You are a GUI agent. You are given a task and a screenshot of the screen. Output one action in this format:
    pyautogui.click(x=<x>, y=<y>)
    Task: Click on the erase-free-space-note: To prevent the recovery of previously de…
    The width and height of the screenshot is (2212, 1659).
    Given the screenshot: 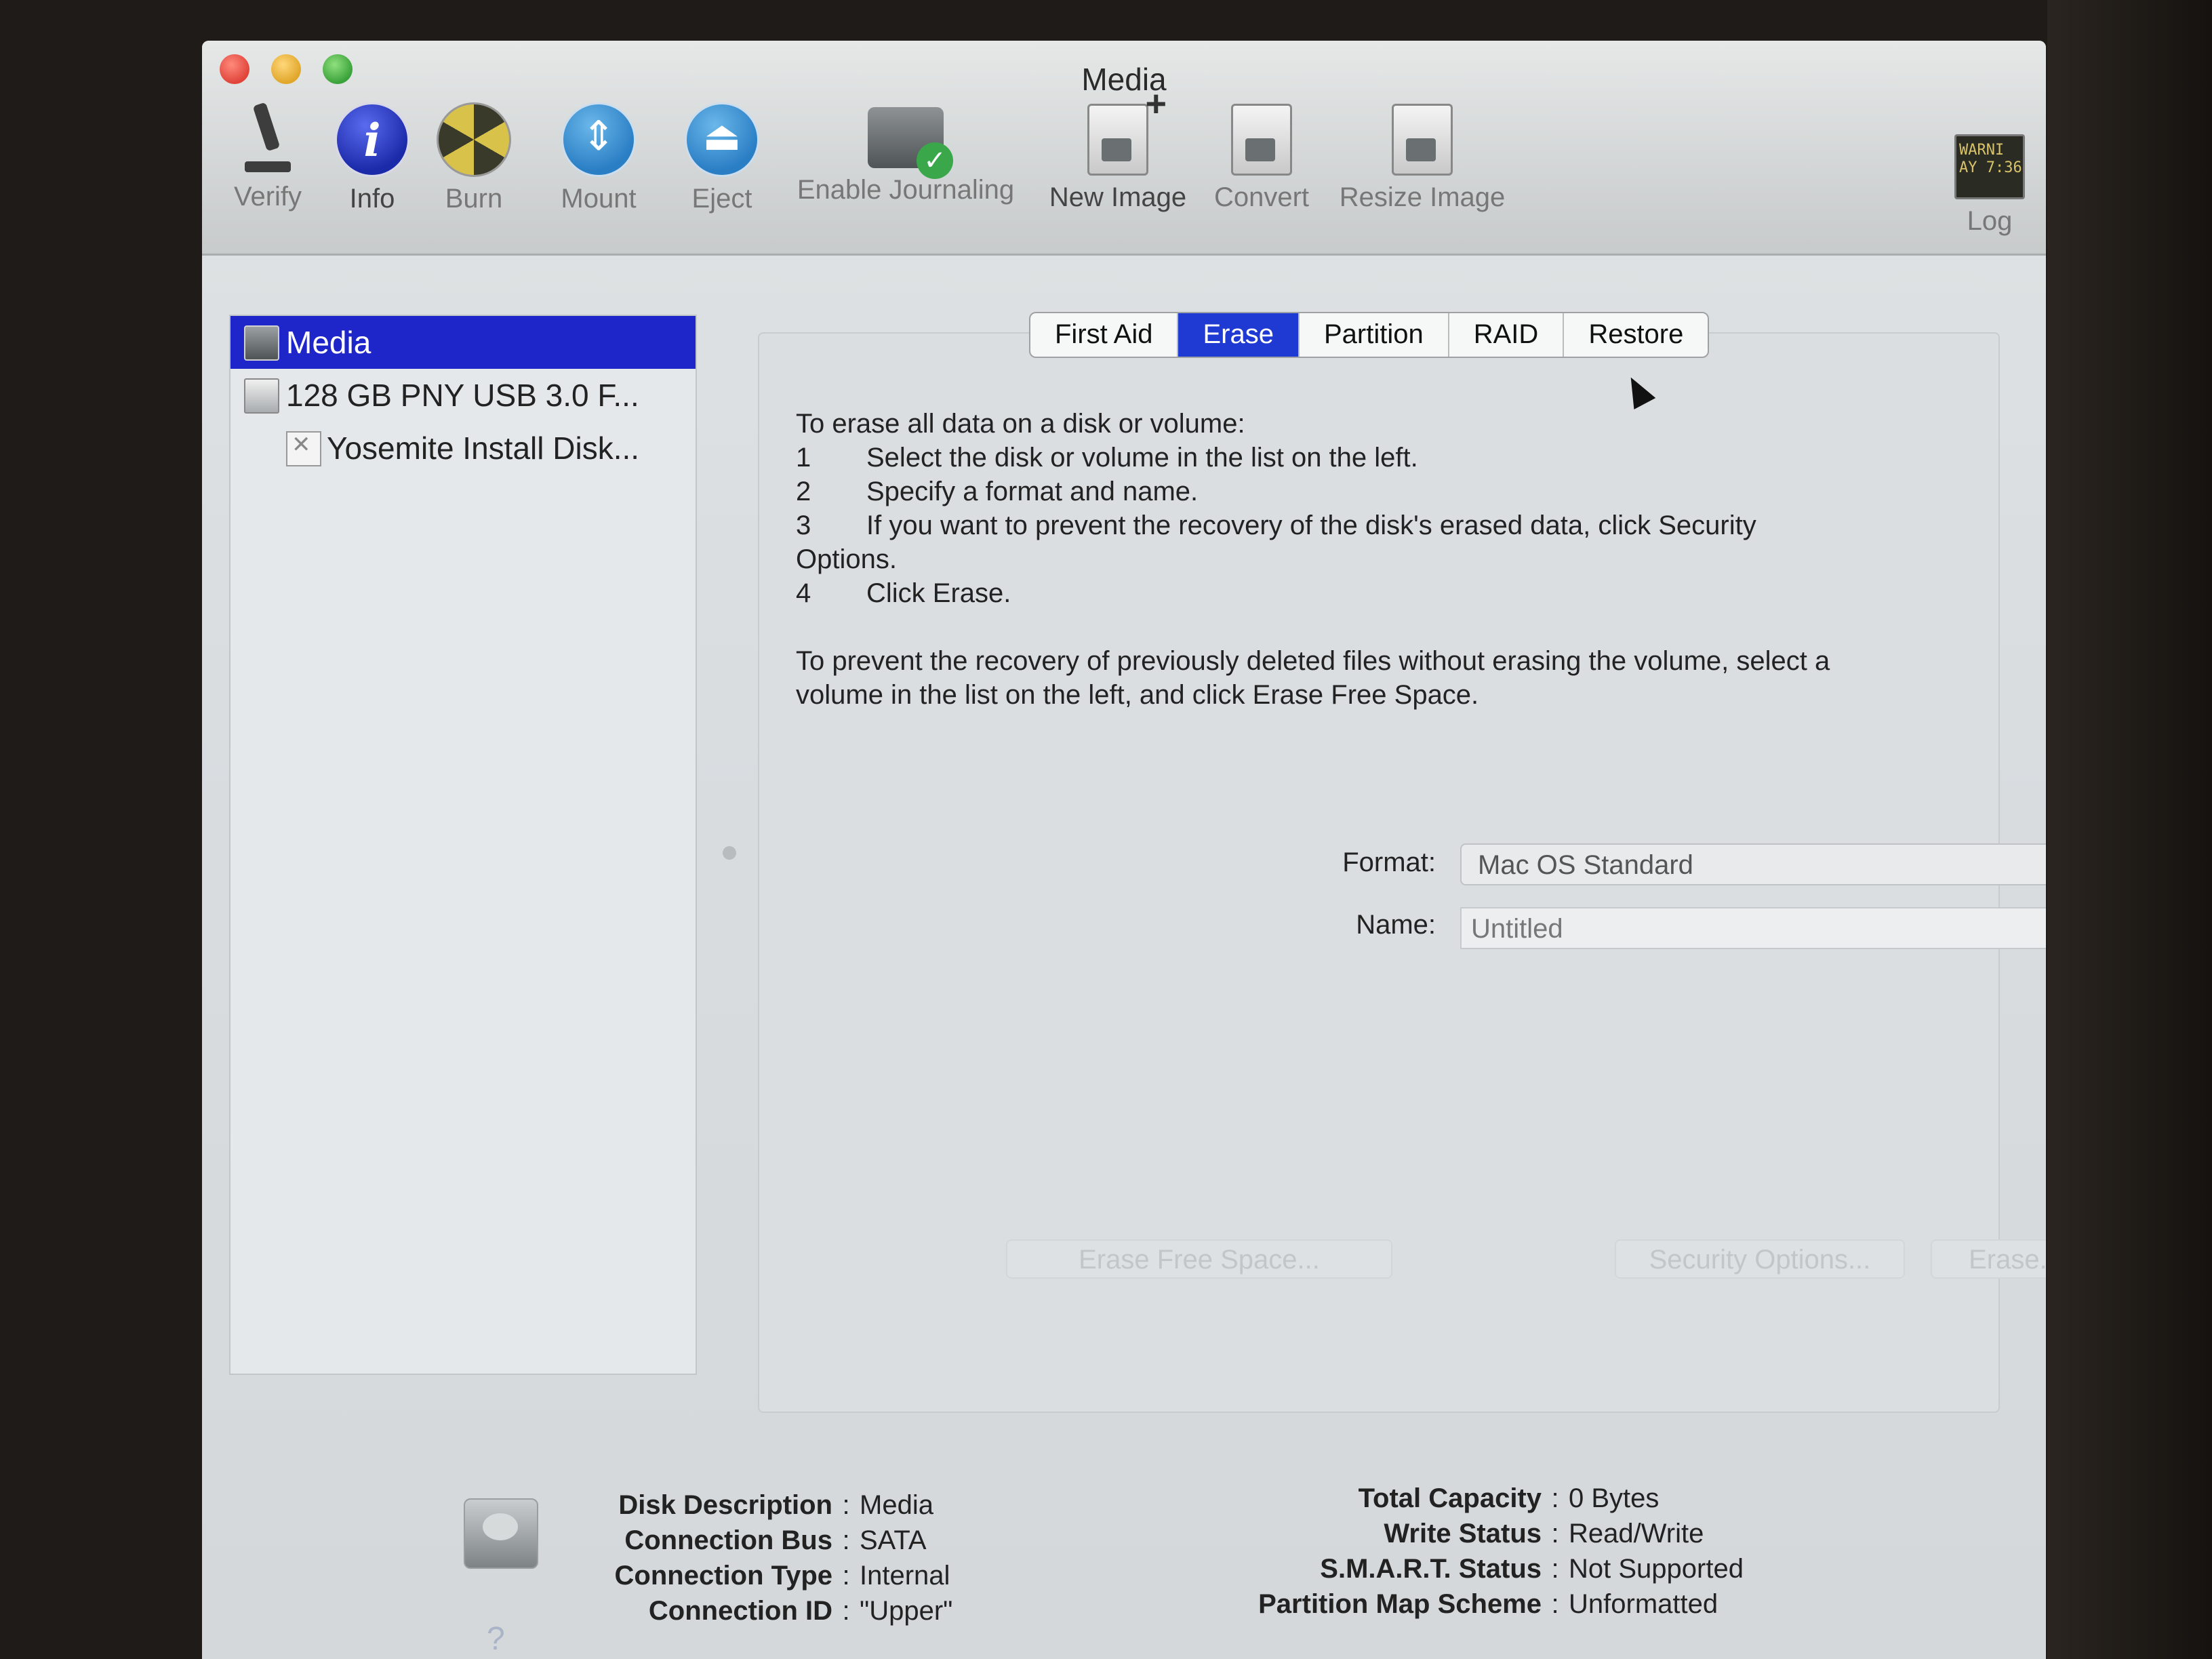 What is the action you would take?
    pyautogui.click(x=1313, y=678)
    